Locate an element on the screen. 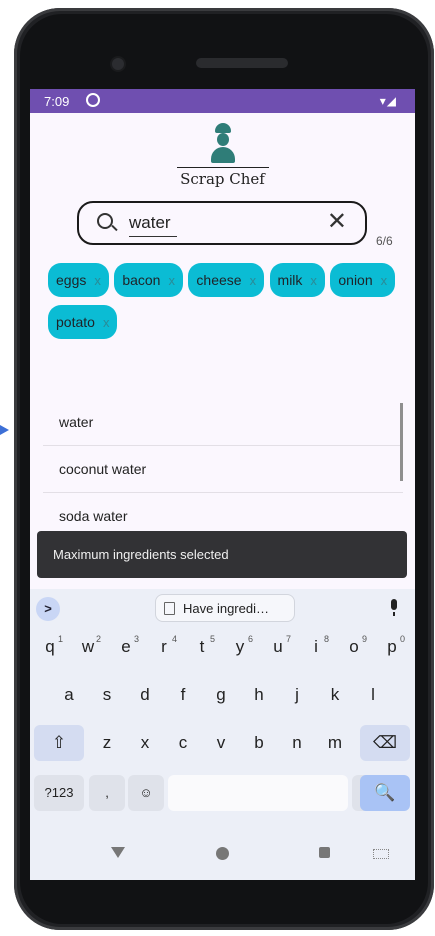 The image size is (435, 936). snackbar-message: Maximum ingredients selected is located at coordinates (141, 554).